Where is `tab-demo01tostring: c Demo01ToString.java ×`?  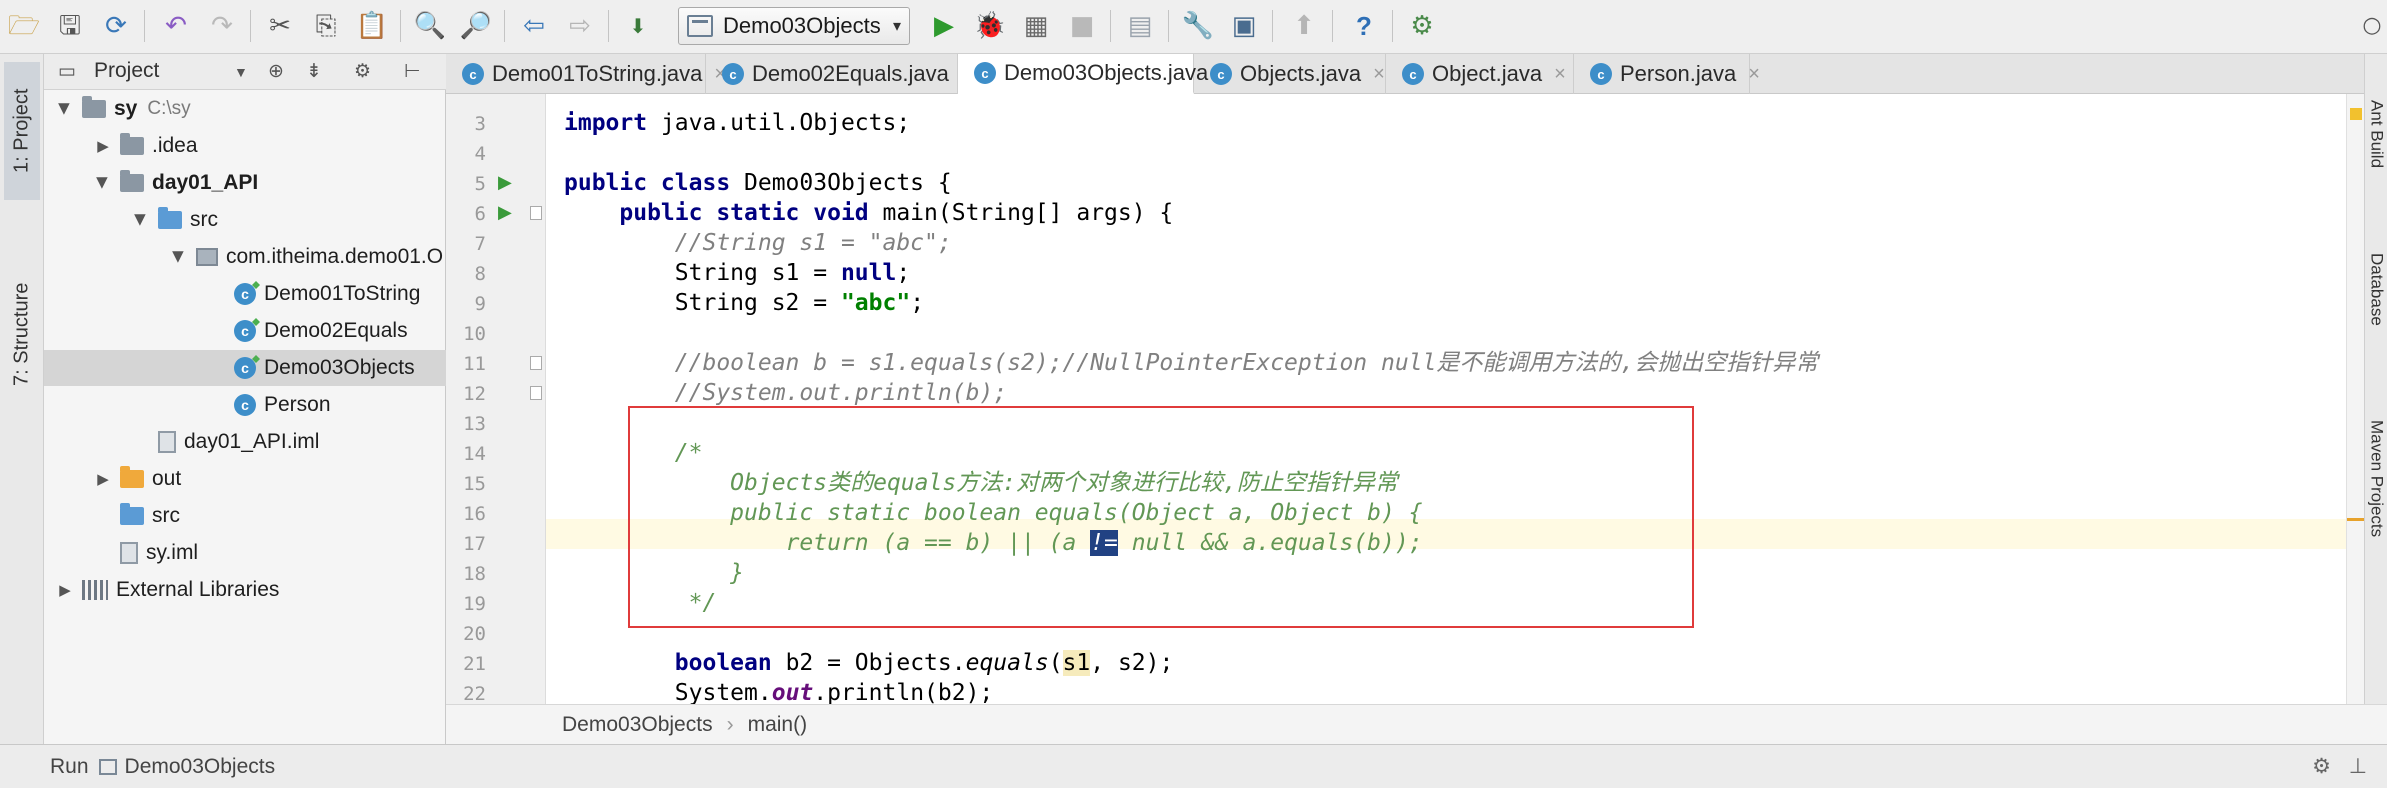 tab-demo01tostring: c Demo01ToString.java × is located at coordinates (586, 74).